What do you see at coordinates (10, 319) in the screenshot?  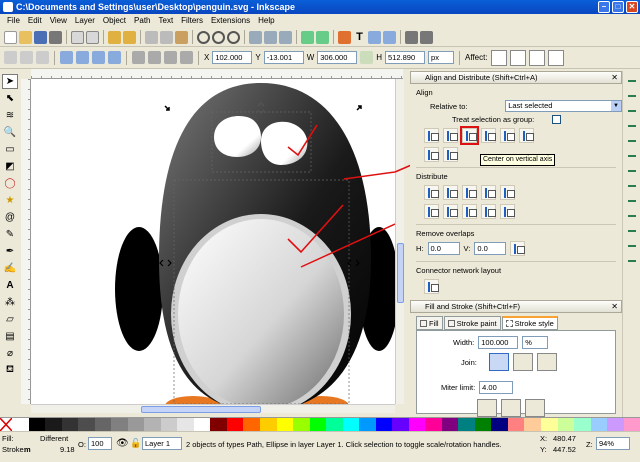 I see `eraser-tool-icon: ▱` at bounding box center [10, 319].